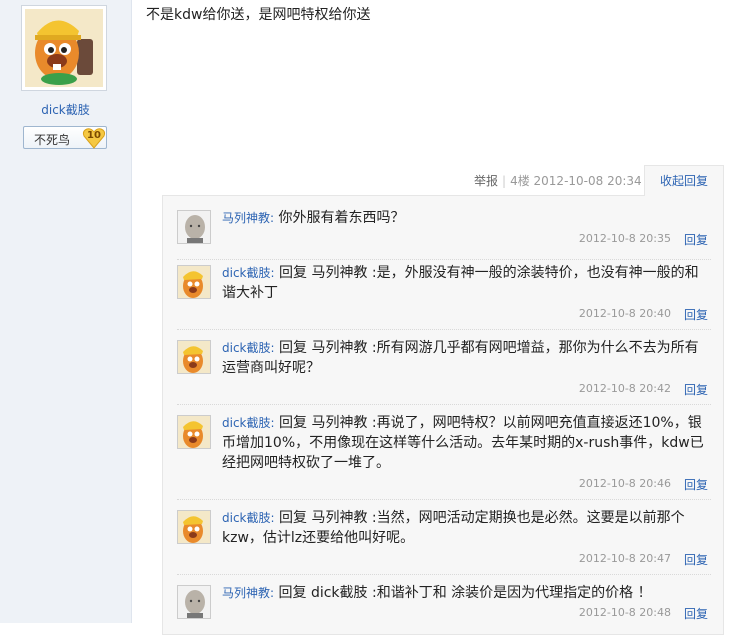  I want to click on reply-timestamp: 2012-10-8 20:40, so click(624, 313).